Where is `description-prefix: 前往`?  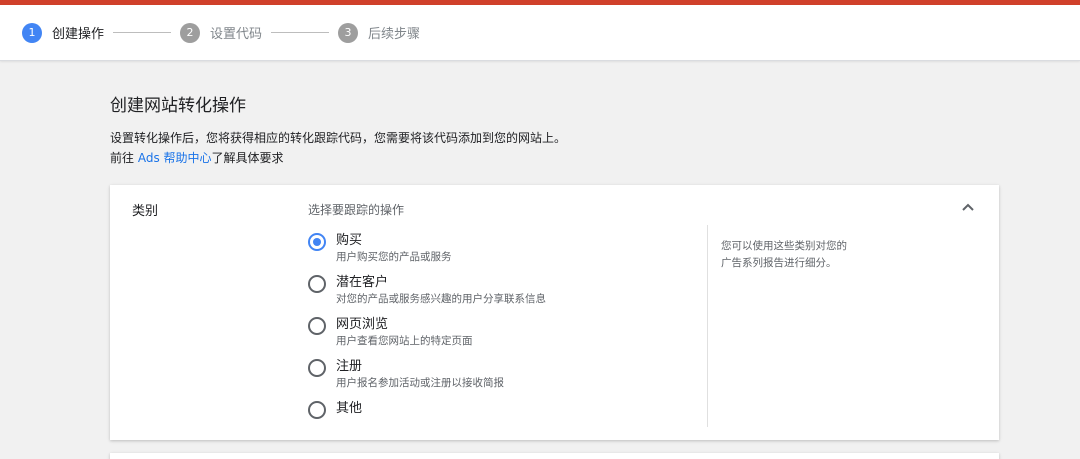 description-prefix: 前往 is located at coordinates (124, 158).